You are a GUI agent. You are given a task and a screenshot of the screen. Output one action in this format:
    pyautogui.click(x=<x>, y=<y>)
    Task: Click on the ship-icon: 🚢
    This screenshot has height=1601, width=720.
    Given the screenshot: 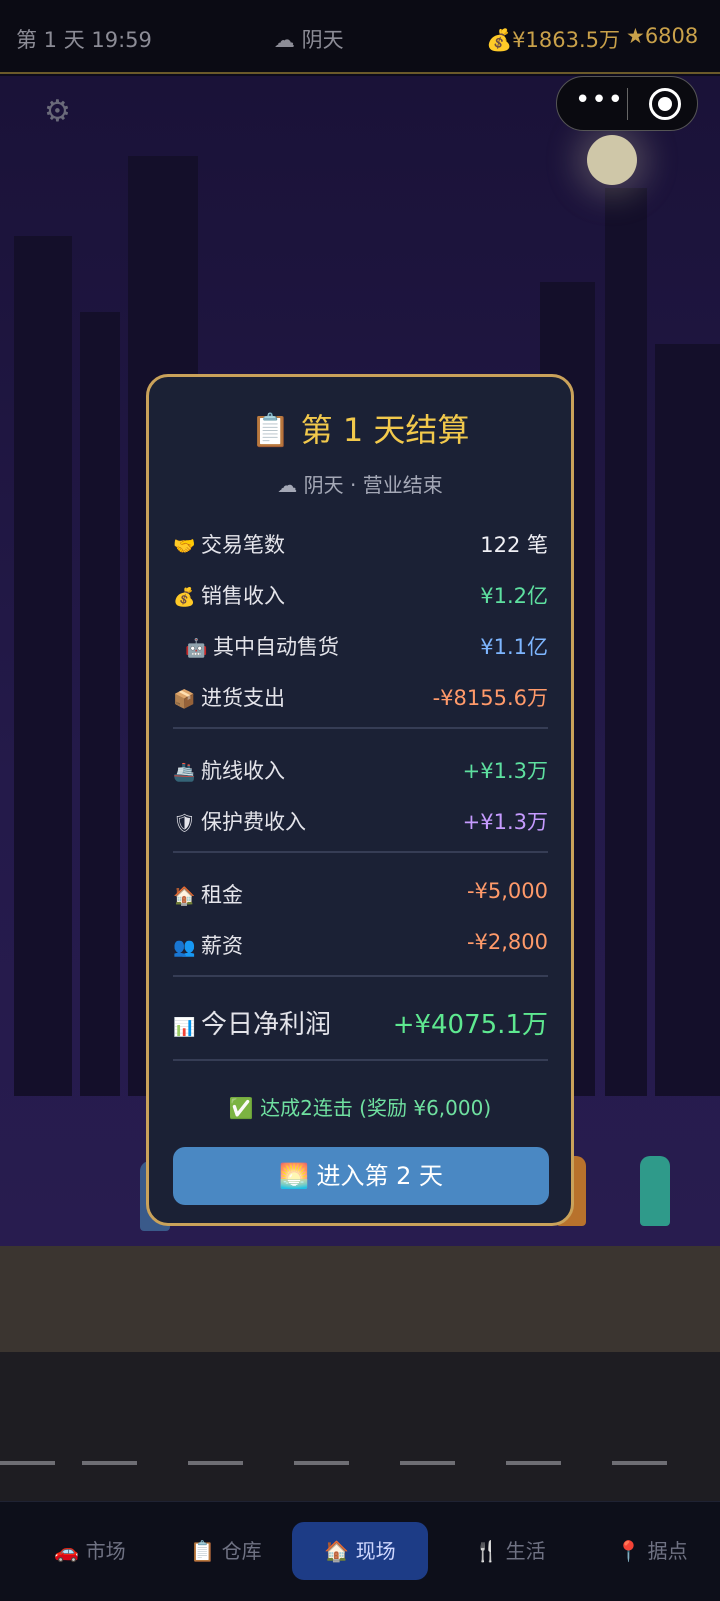 What is the action you would take?
    pyautogui.click(x=184, y=772)
    